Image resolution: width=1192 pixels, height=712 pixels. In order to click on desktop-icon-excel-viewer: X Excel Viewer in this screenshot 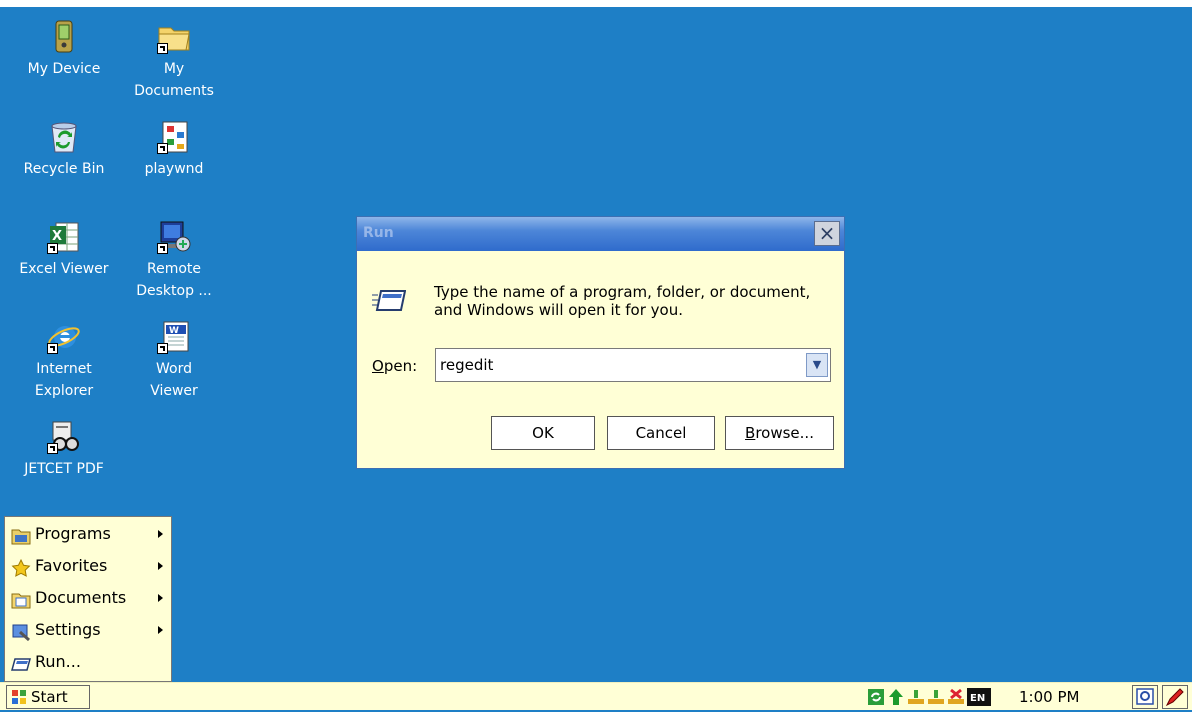, I will do `click(64, 250)`.